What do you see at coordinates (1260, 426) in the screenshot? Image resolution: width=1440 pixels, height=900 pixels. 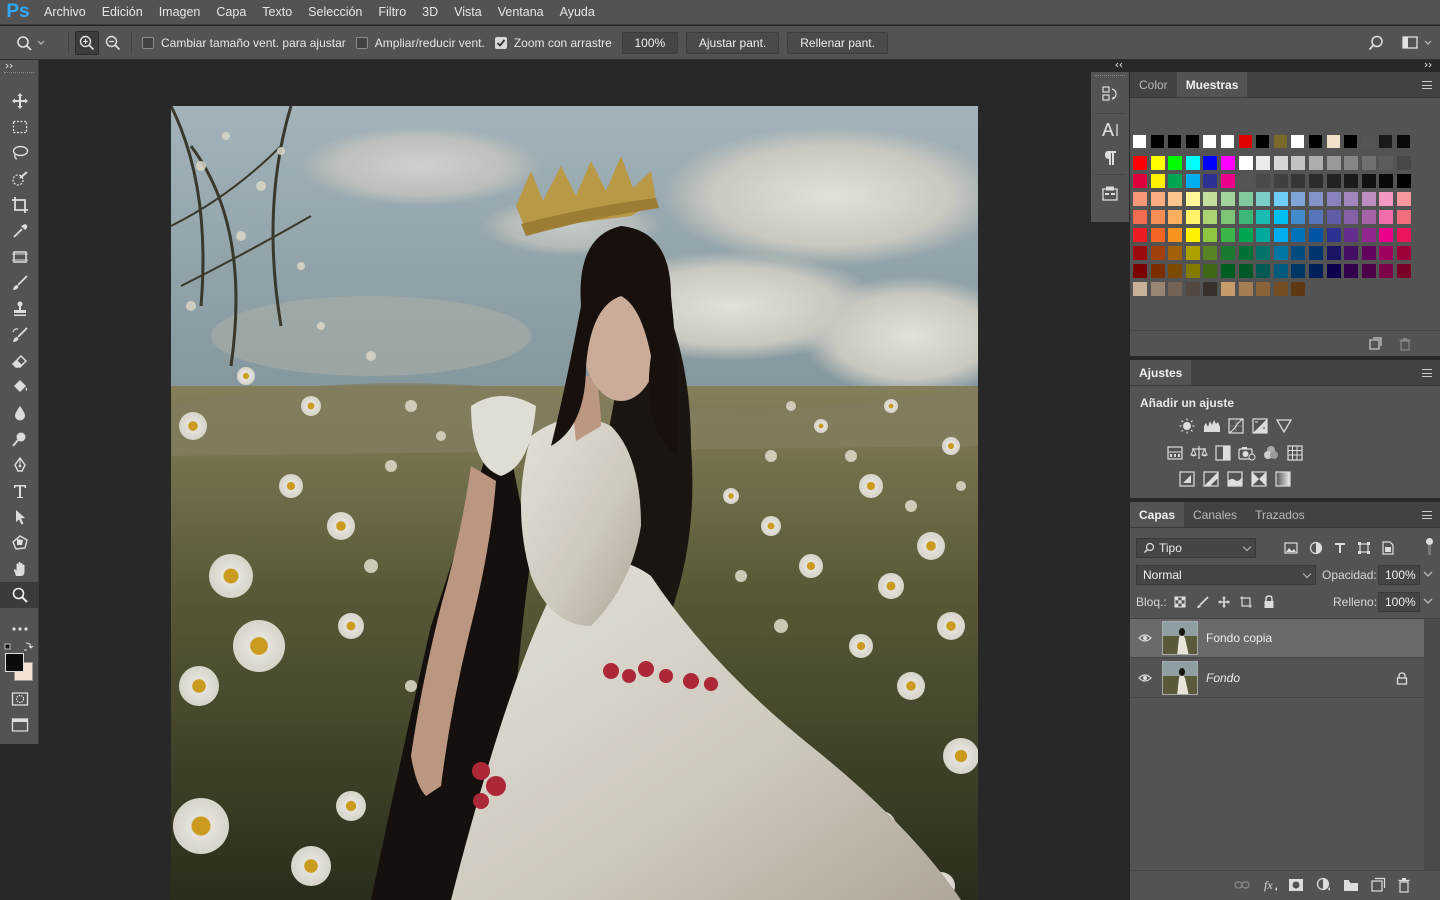 I see `exposure-icon` at bounding box center [1260, 426].